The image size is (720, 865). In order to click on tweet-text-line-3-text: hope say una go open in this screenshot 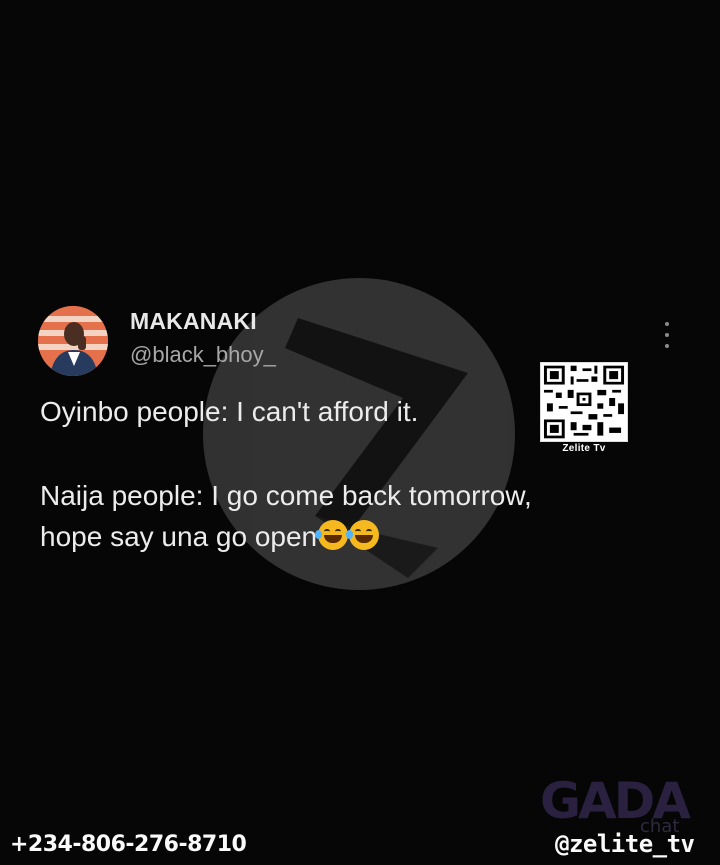, I will do `click(179, 536)`.